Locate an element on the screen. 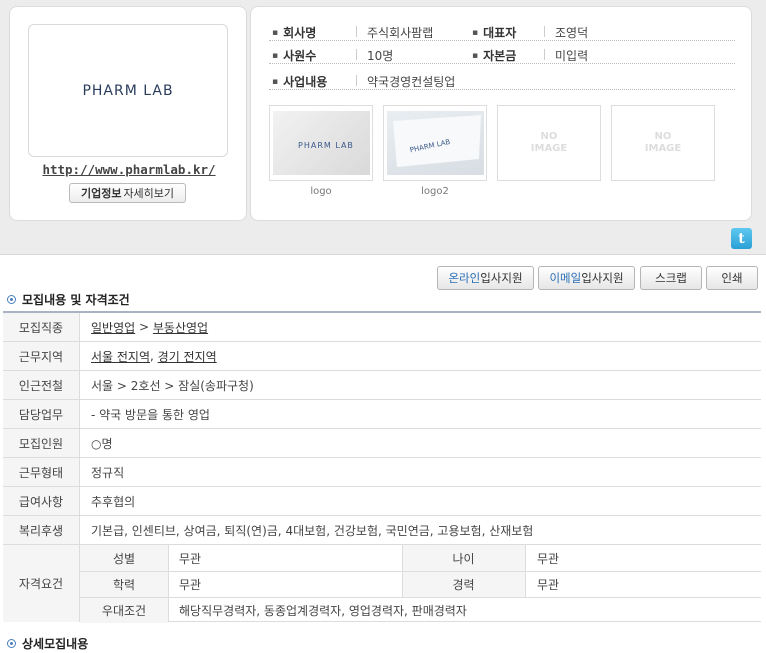 The width and height of the screenshot is (766, 653). logo-photo: PHARM LAB is located at coordinates (321, 143).